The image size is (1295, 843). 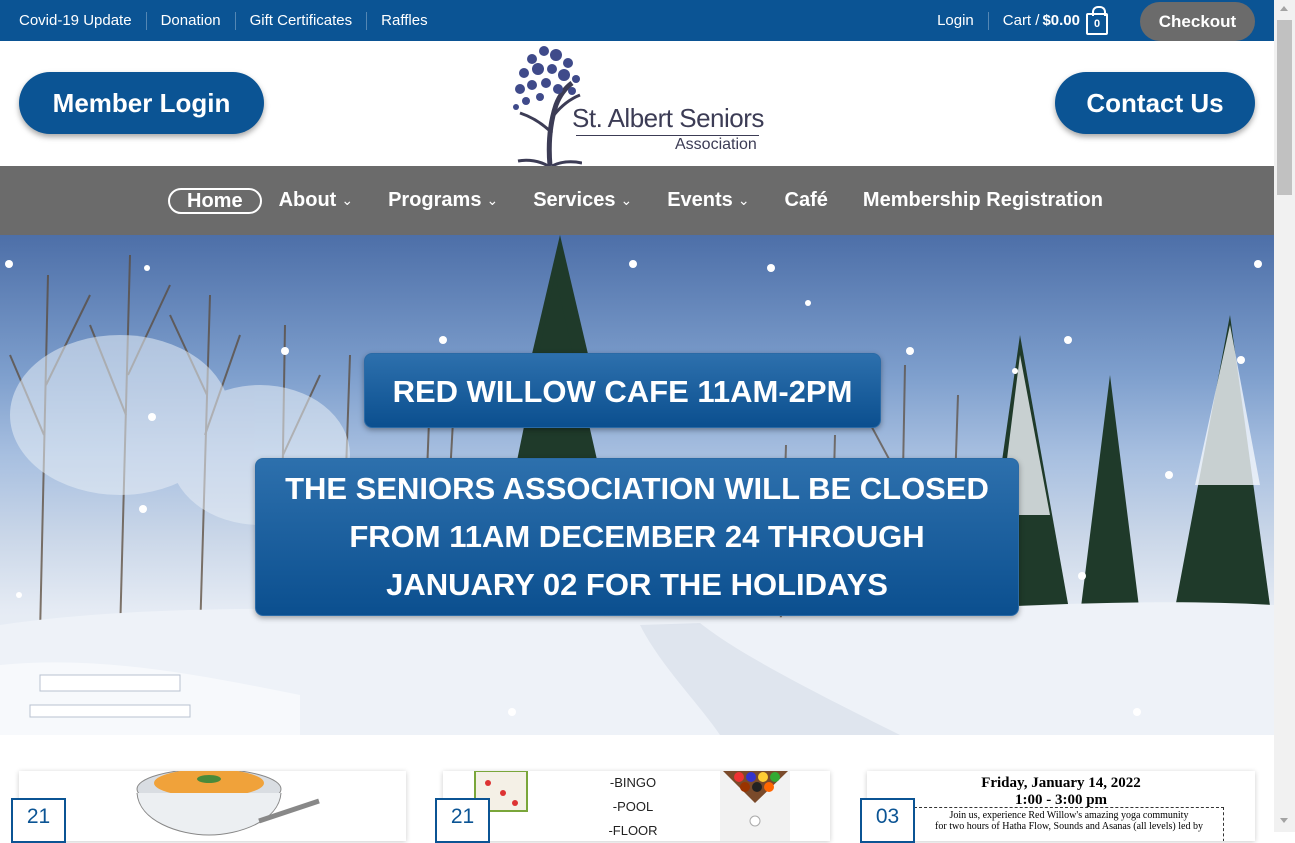 I want to click on nav-label: Home, so click(x=215, y=200).